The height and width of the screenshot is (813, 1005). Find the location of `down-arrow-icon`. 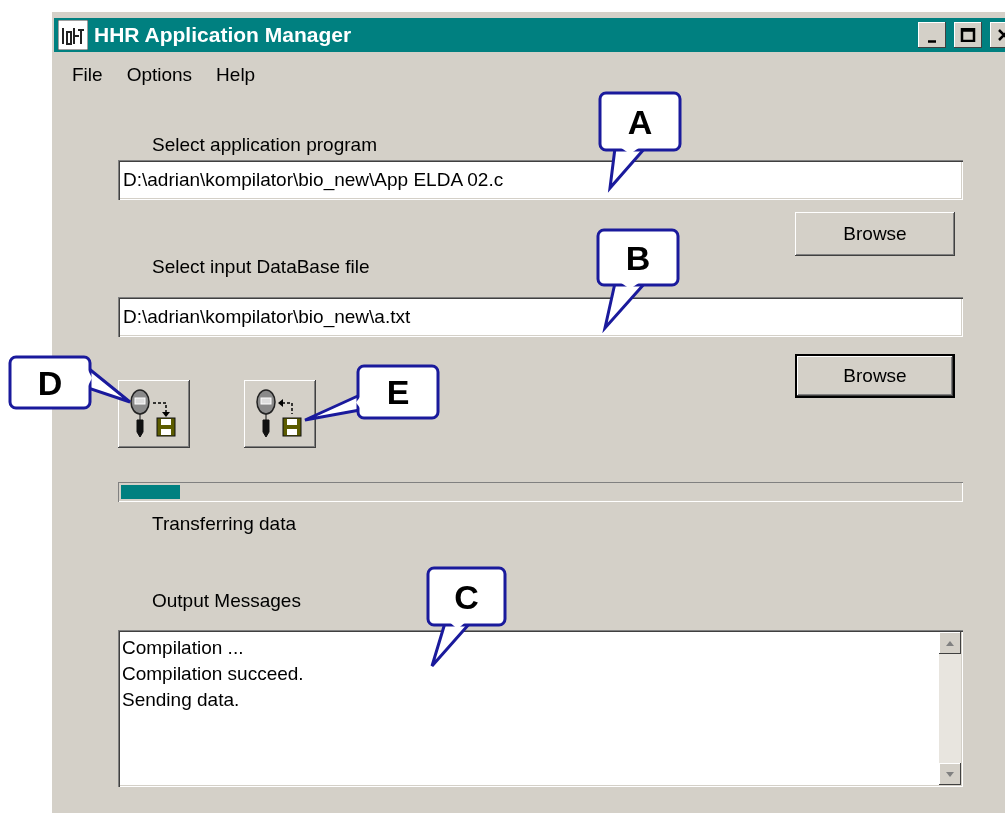

down-arrow-icon is located at coordinates (950, 774).